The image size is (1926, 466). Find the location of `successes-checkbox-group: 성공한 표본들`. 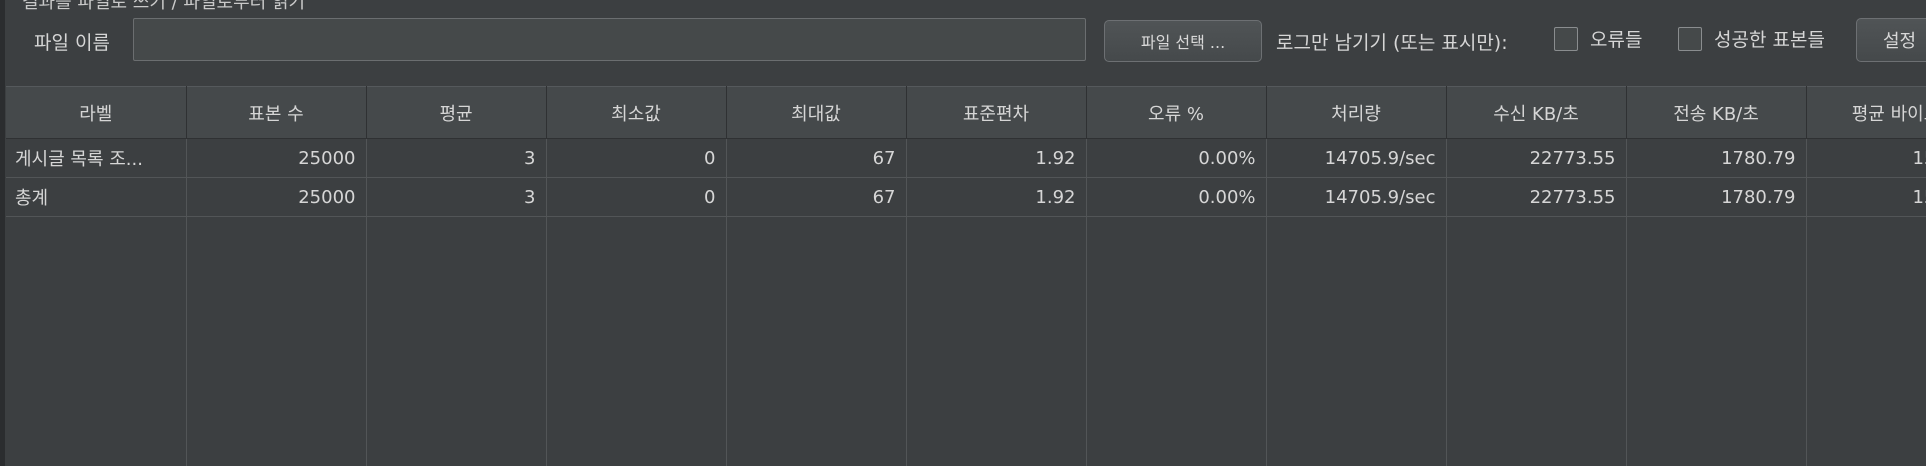

successes-checkbox-group: 성공한 표본들 is located at coordinates (1751, 38).